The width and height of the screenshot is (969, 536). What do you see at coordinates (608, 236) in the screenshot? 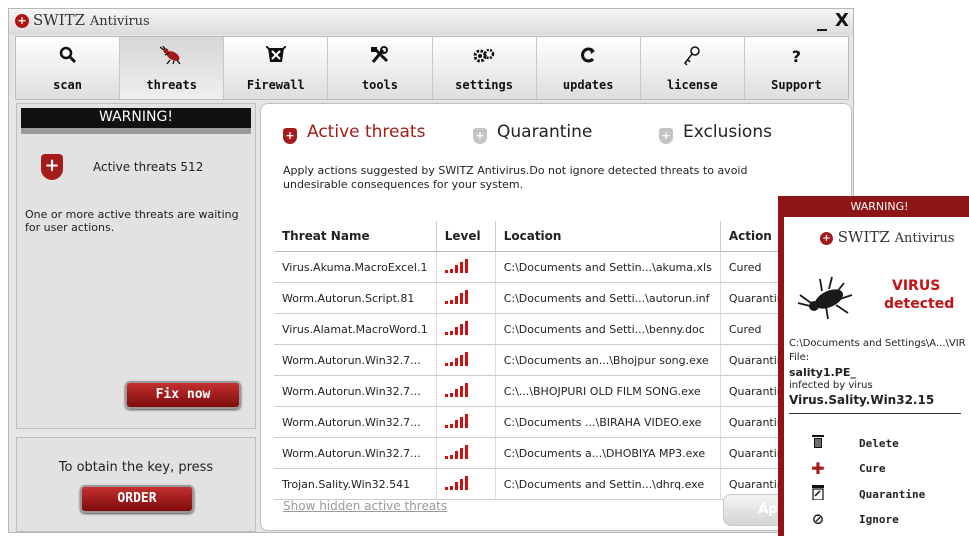
I see `column-header-location: Location` at bounding box center [608, 236].